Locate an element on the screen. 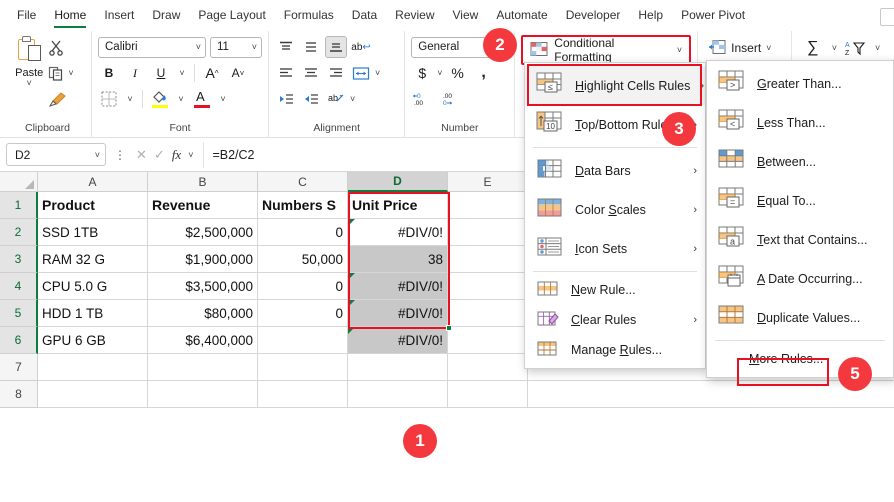 The image size is (894, 502). autosum-button: ∑ is located at coordinates (813, 48).